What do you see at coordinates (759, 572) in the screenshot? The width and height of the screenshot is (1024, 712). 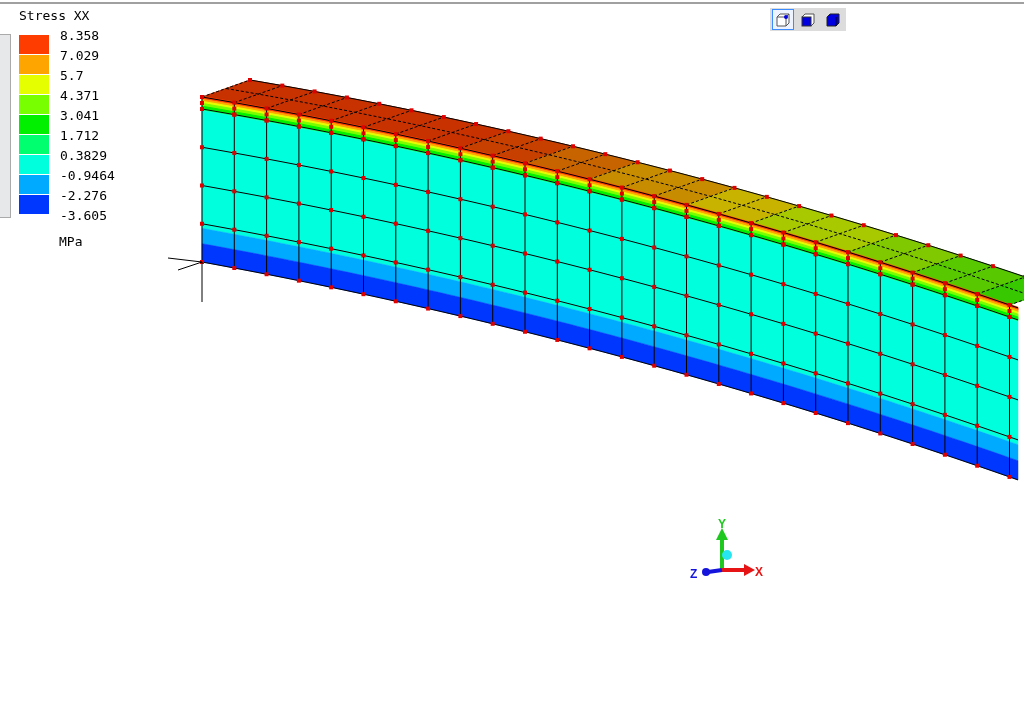 I see `axis-label: X` at bounding box center [759, 572].